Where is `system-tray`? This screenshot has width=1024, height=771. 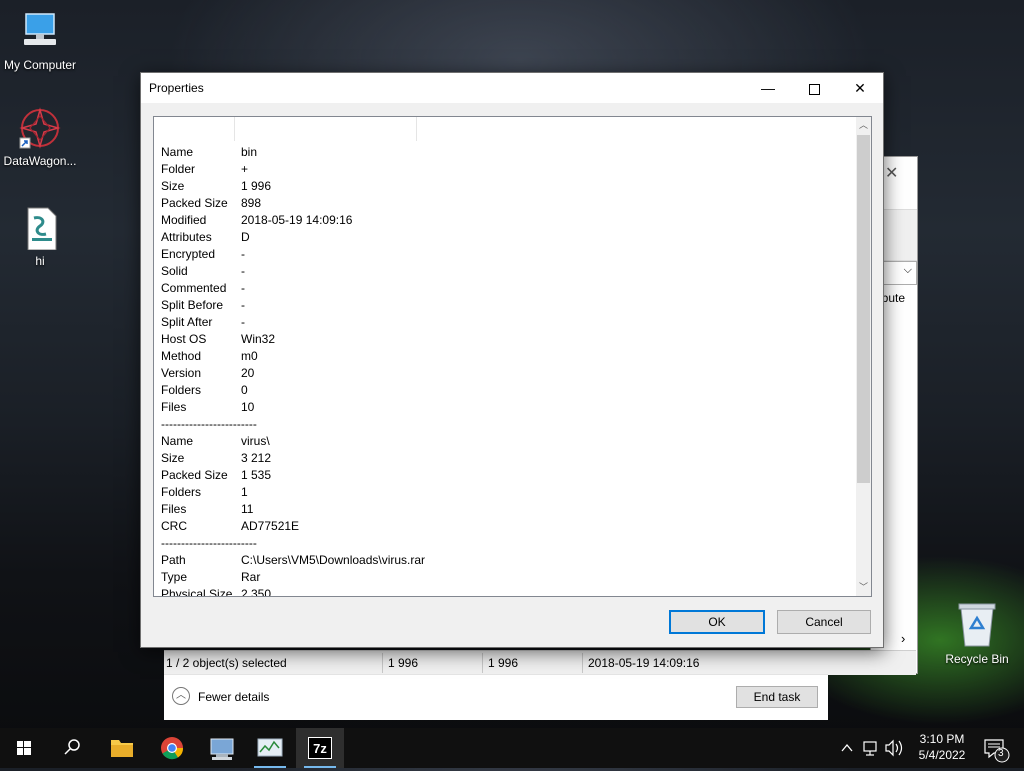 system-tray is located at coordinates (872, 748).